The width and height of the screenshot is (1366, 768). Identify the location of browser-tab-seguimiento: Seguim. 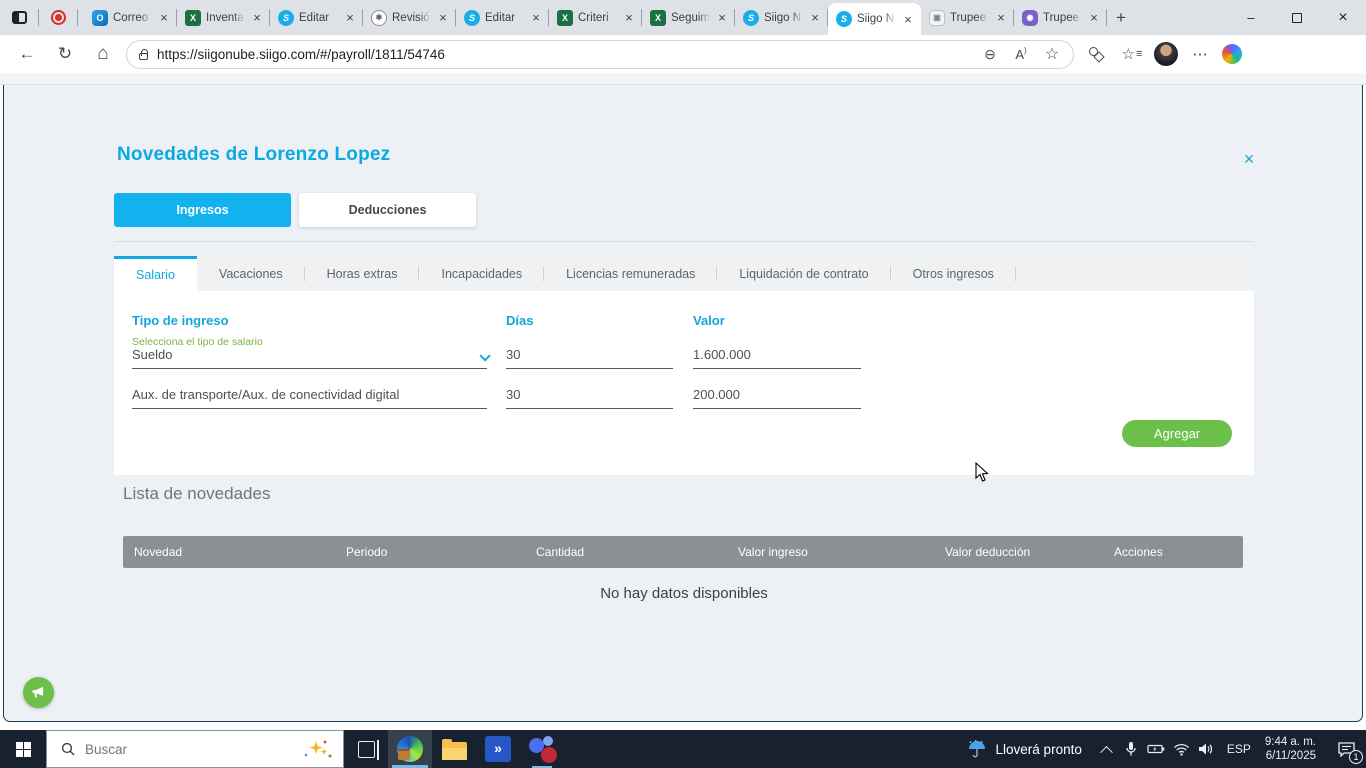
(688, 17).